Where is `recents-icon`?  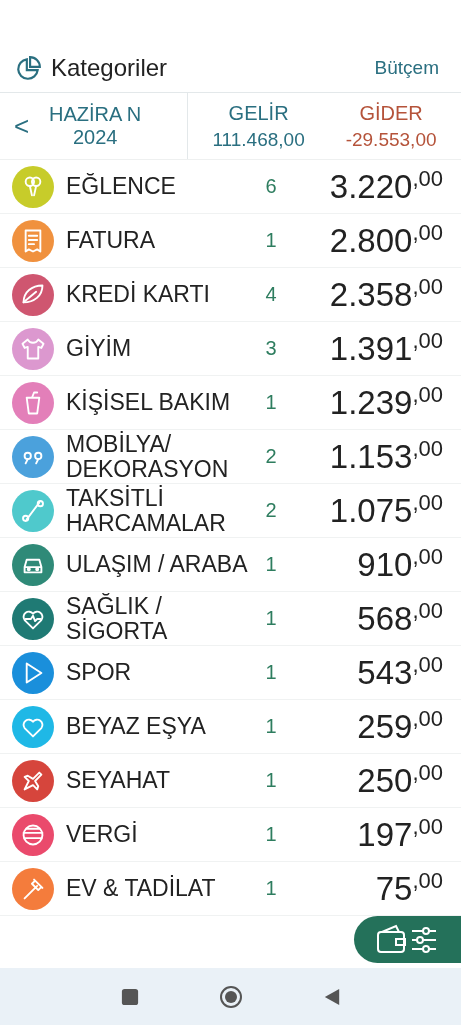
recents-icon is located at coordinates (129, 996).